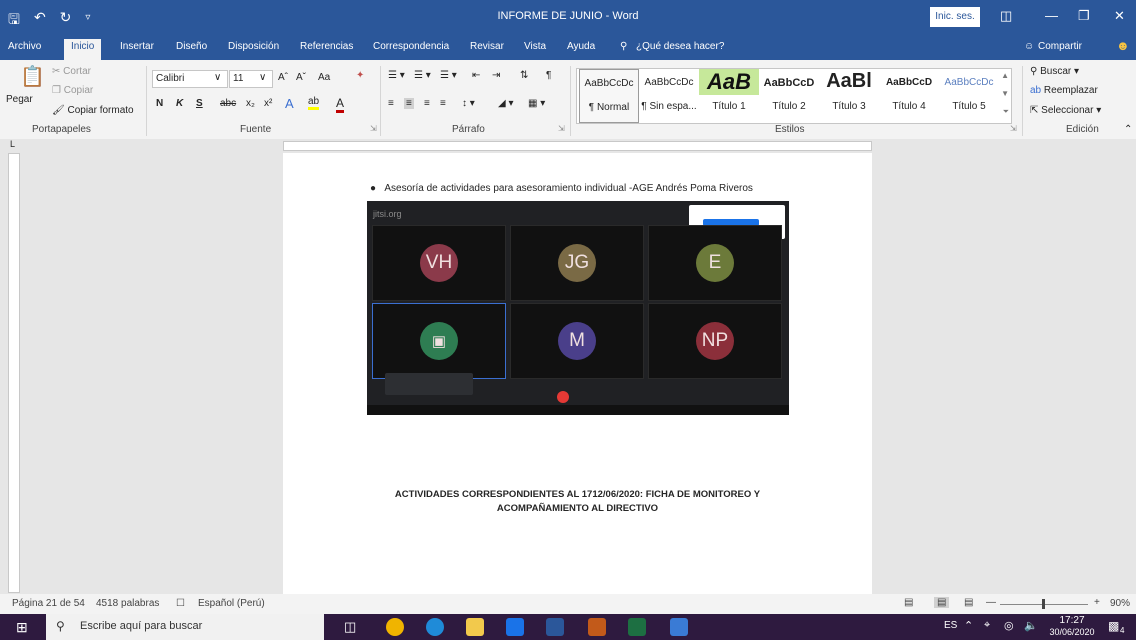 Image resolution: width=1136 pixels, height=640 pixels. Describe the element at coordinates (1005, 75) in the screenshot. I see `gallery-scroll-up-icon: ▲` at that location.